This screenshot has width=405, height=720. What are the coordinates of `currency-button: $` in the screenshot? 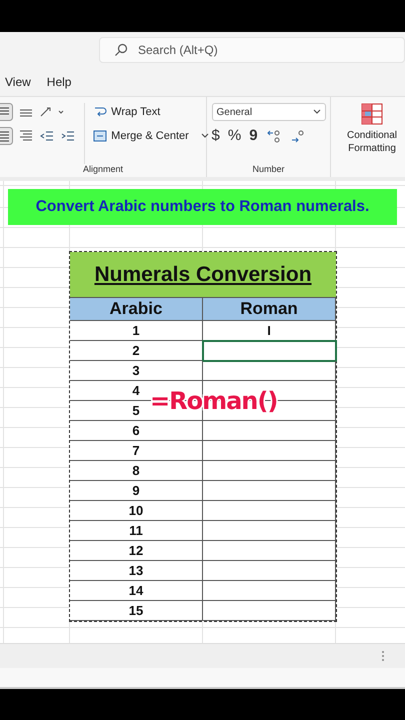 It's located at (216, 135).